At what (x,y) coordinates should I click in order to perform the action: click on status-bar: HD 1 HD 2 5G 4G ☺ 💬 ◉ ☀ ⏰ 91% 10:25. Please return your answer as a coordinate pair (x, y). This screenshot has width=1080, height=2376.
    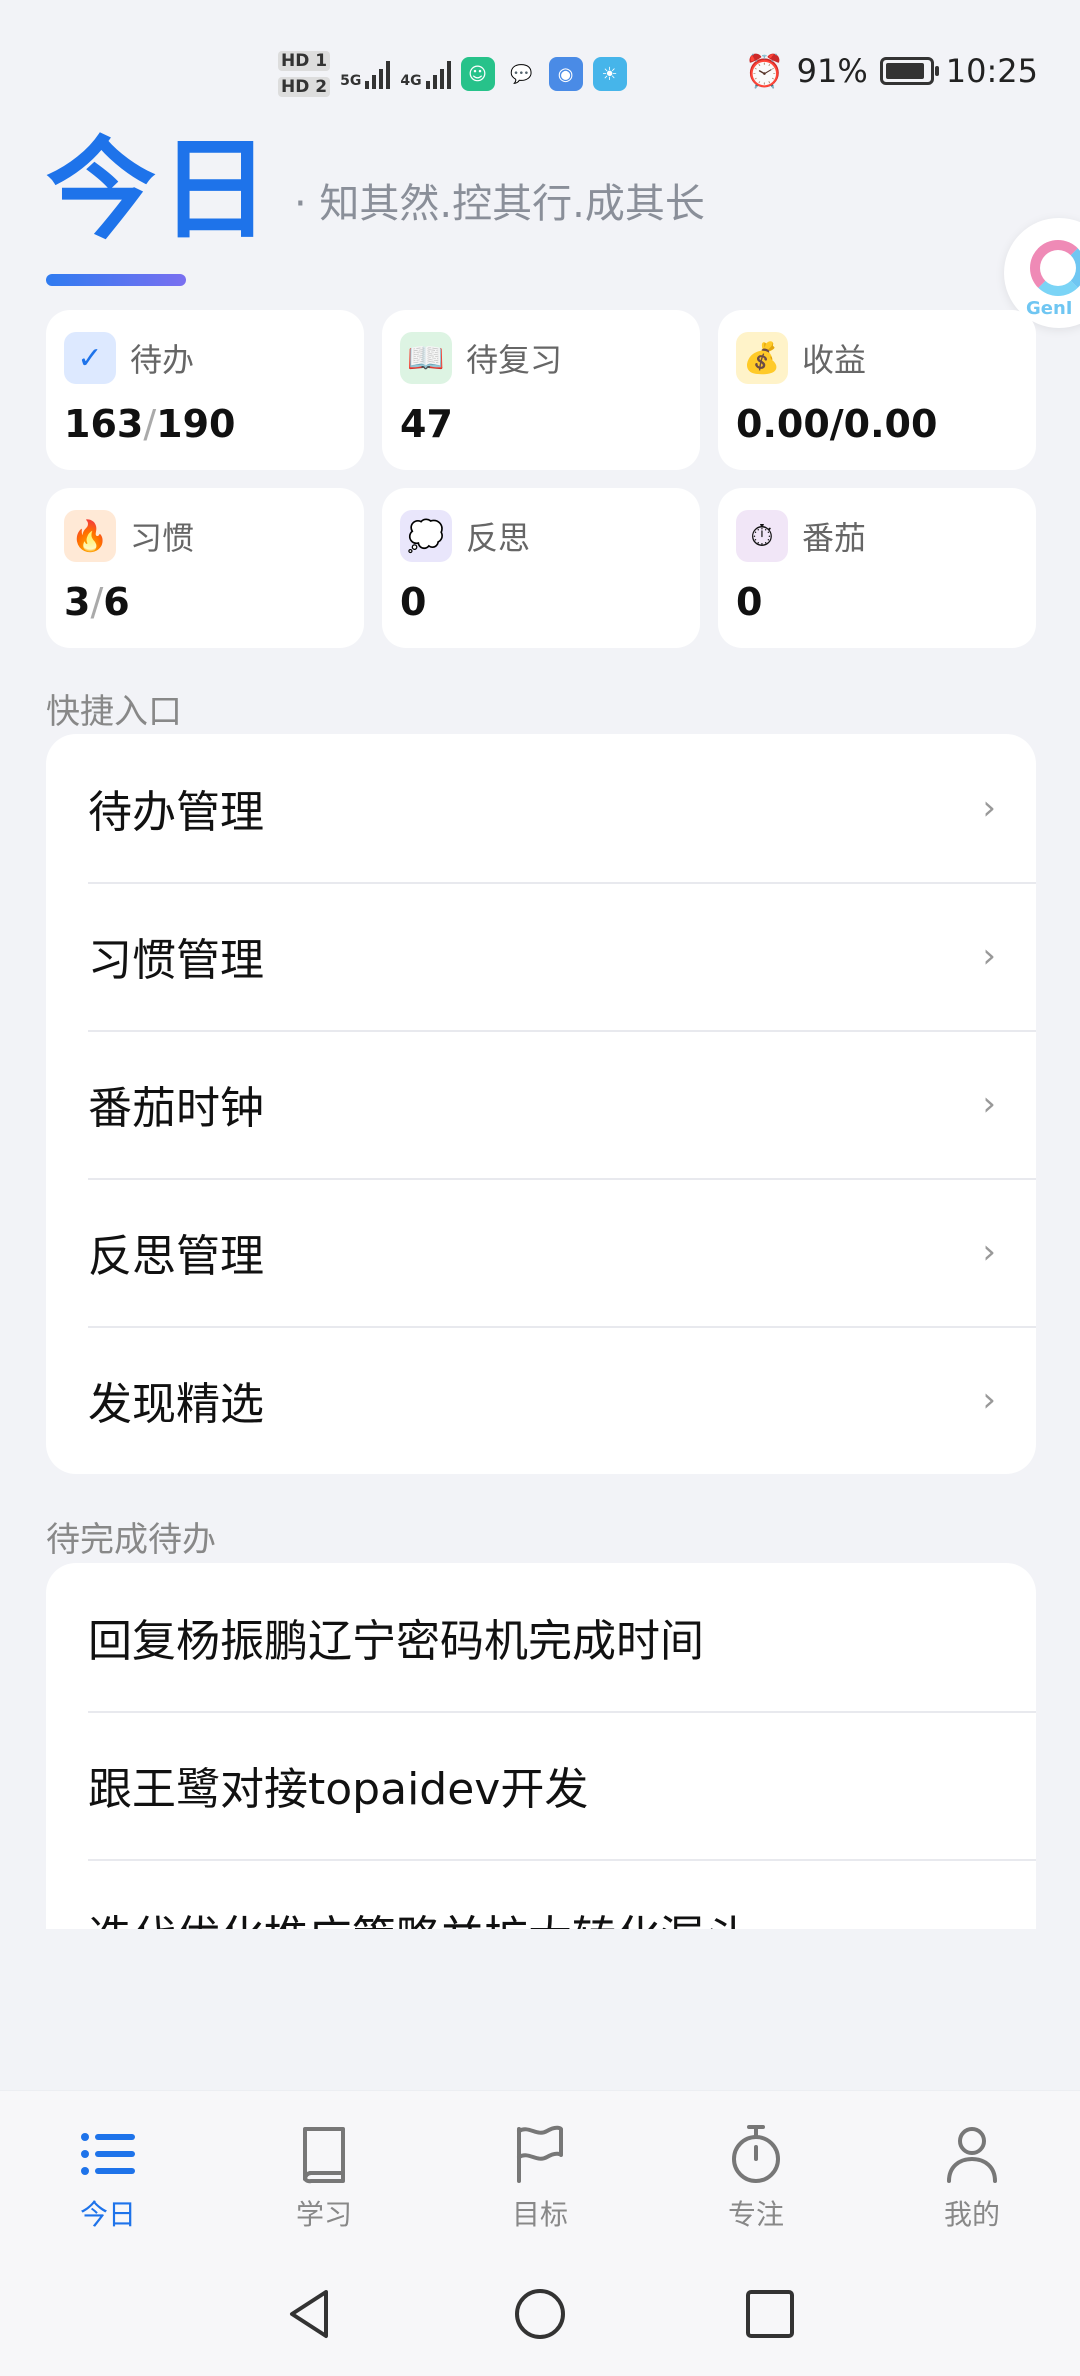
    Looking at the image, I should click on (540, 70).